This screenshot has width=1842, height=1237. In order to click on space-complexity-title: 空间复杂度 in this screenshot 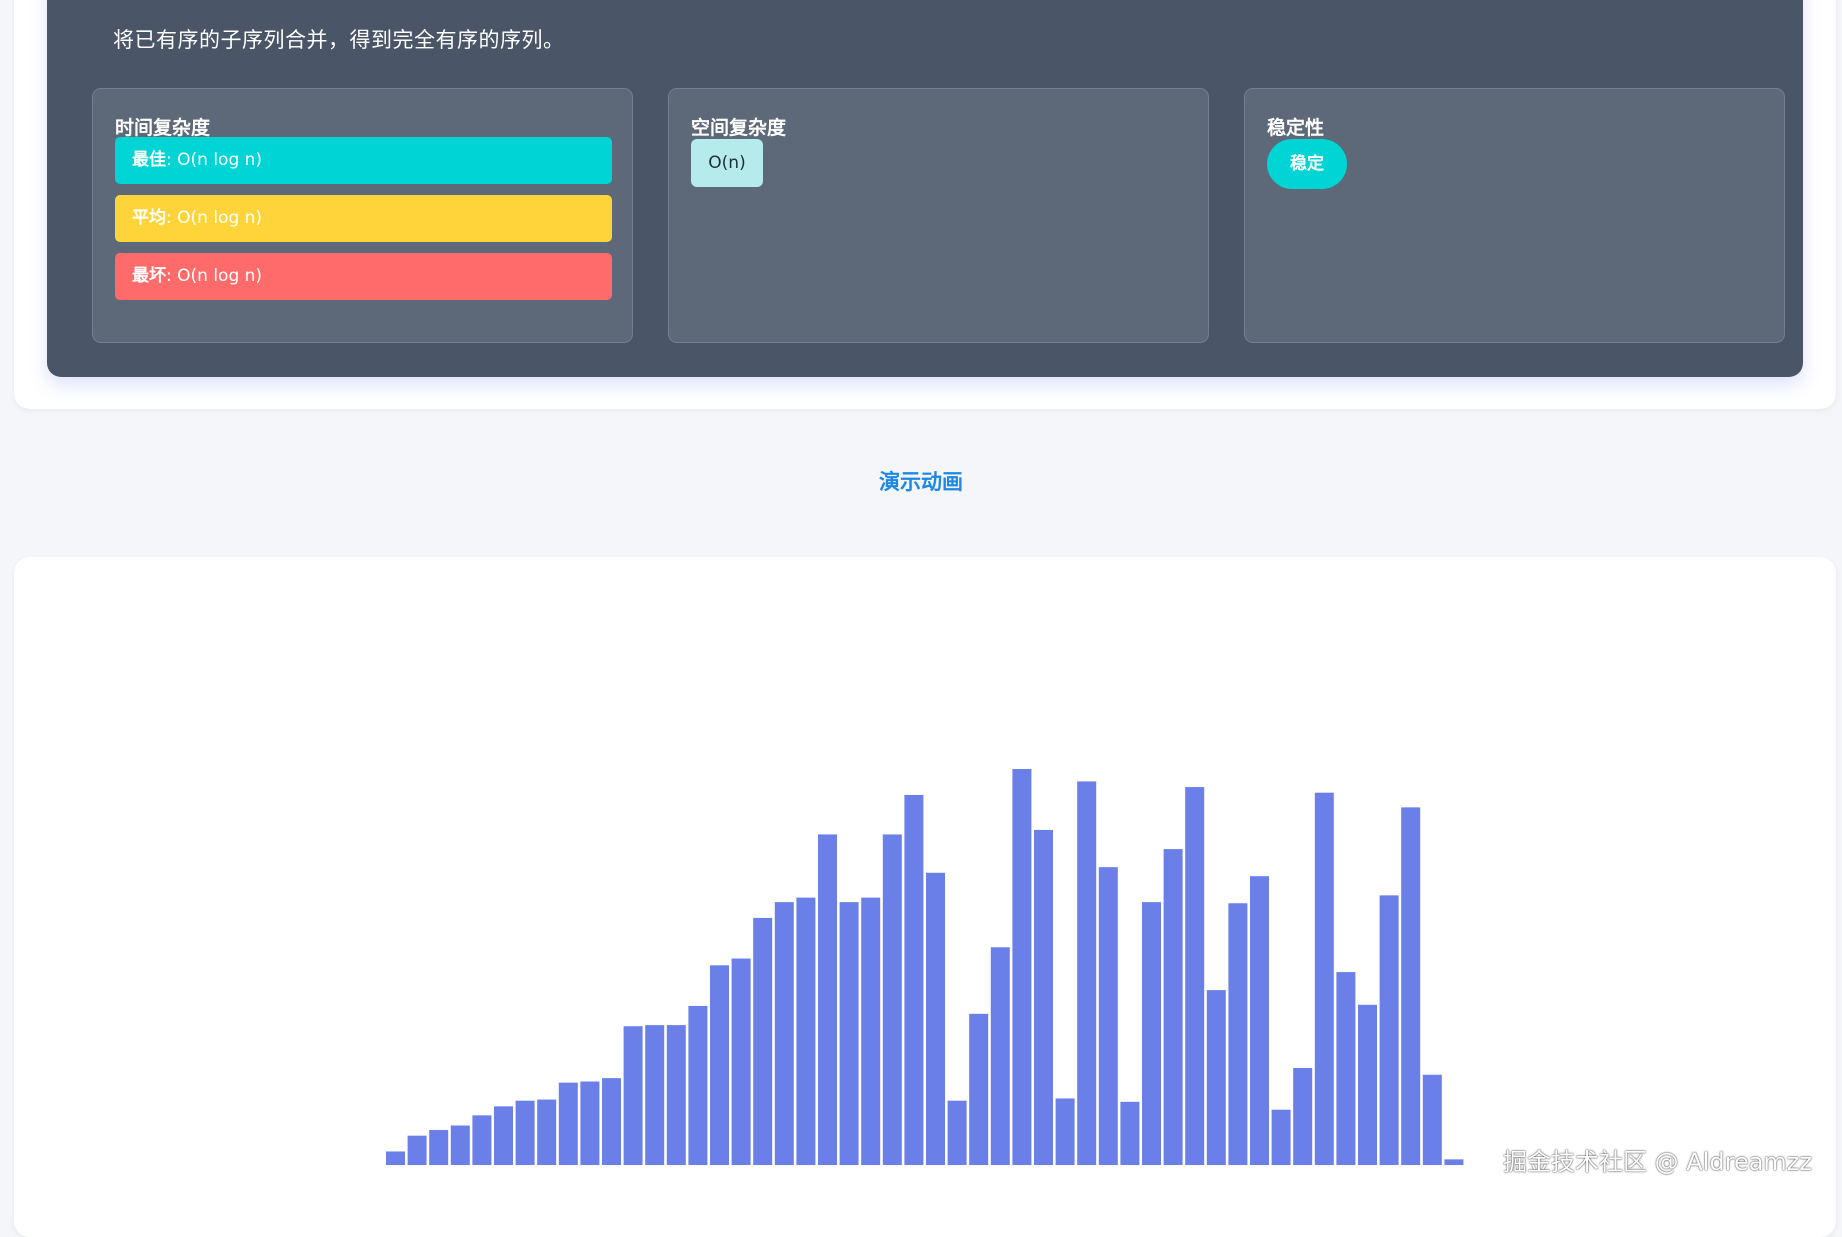, I will do `click(739, 128)`.